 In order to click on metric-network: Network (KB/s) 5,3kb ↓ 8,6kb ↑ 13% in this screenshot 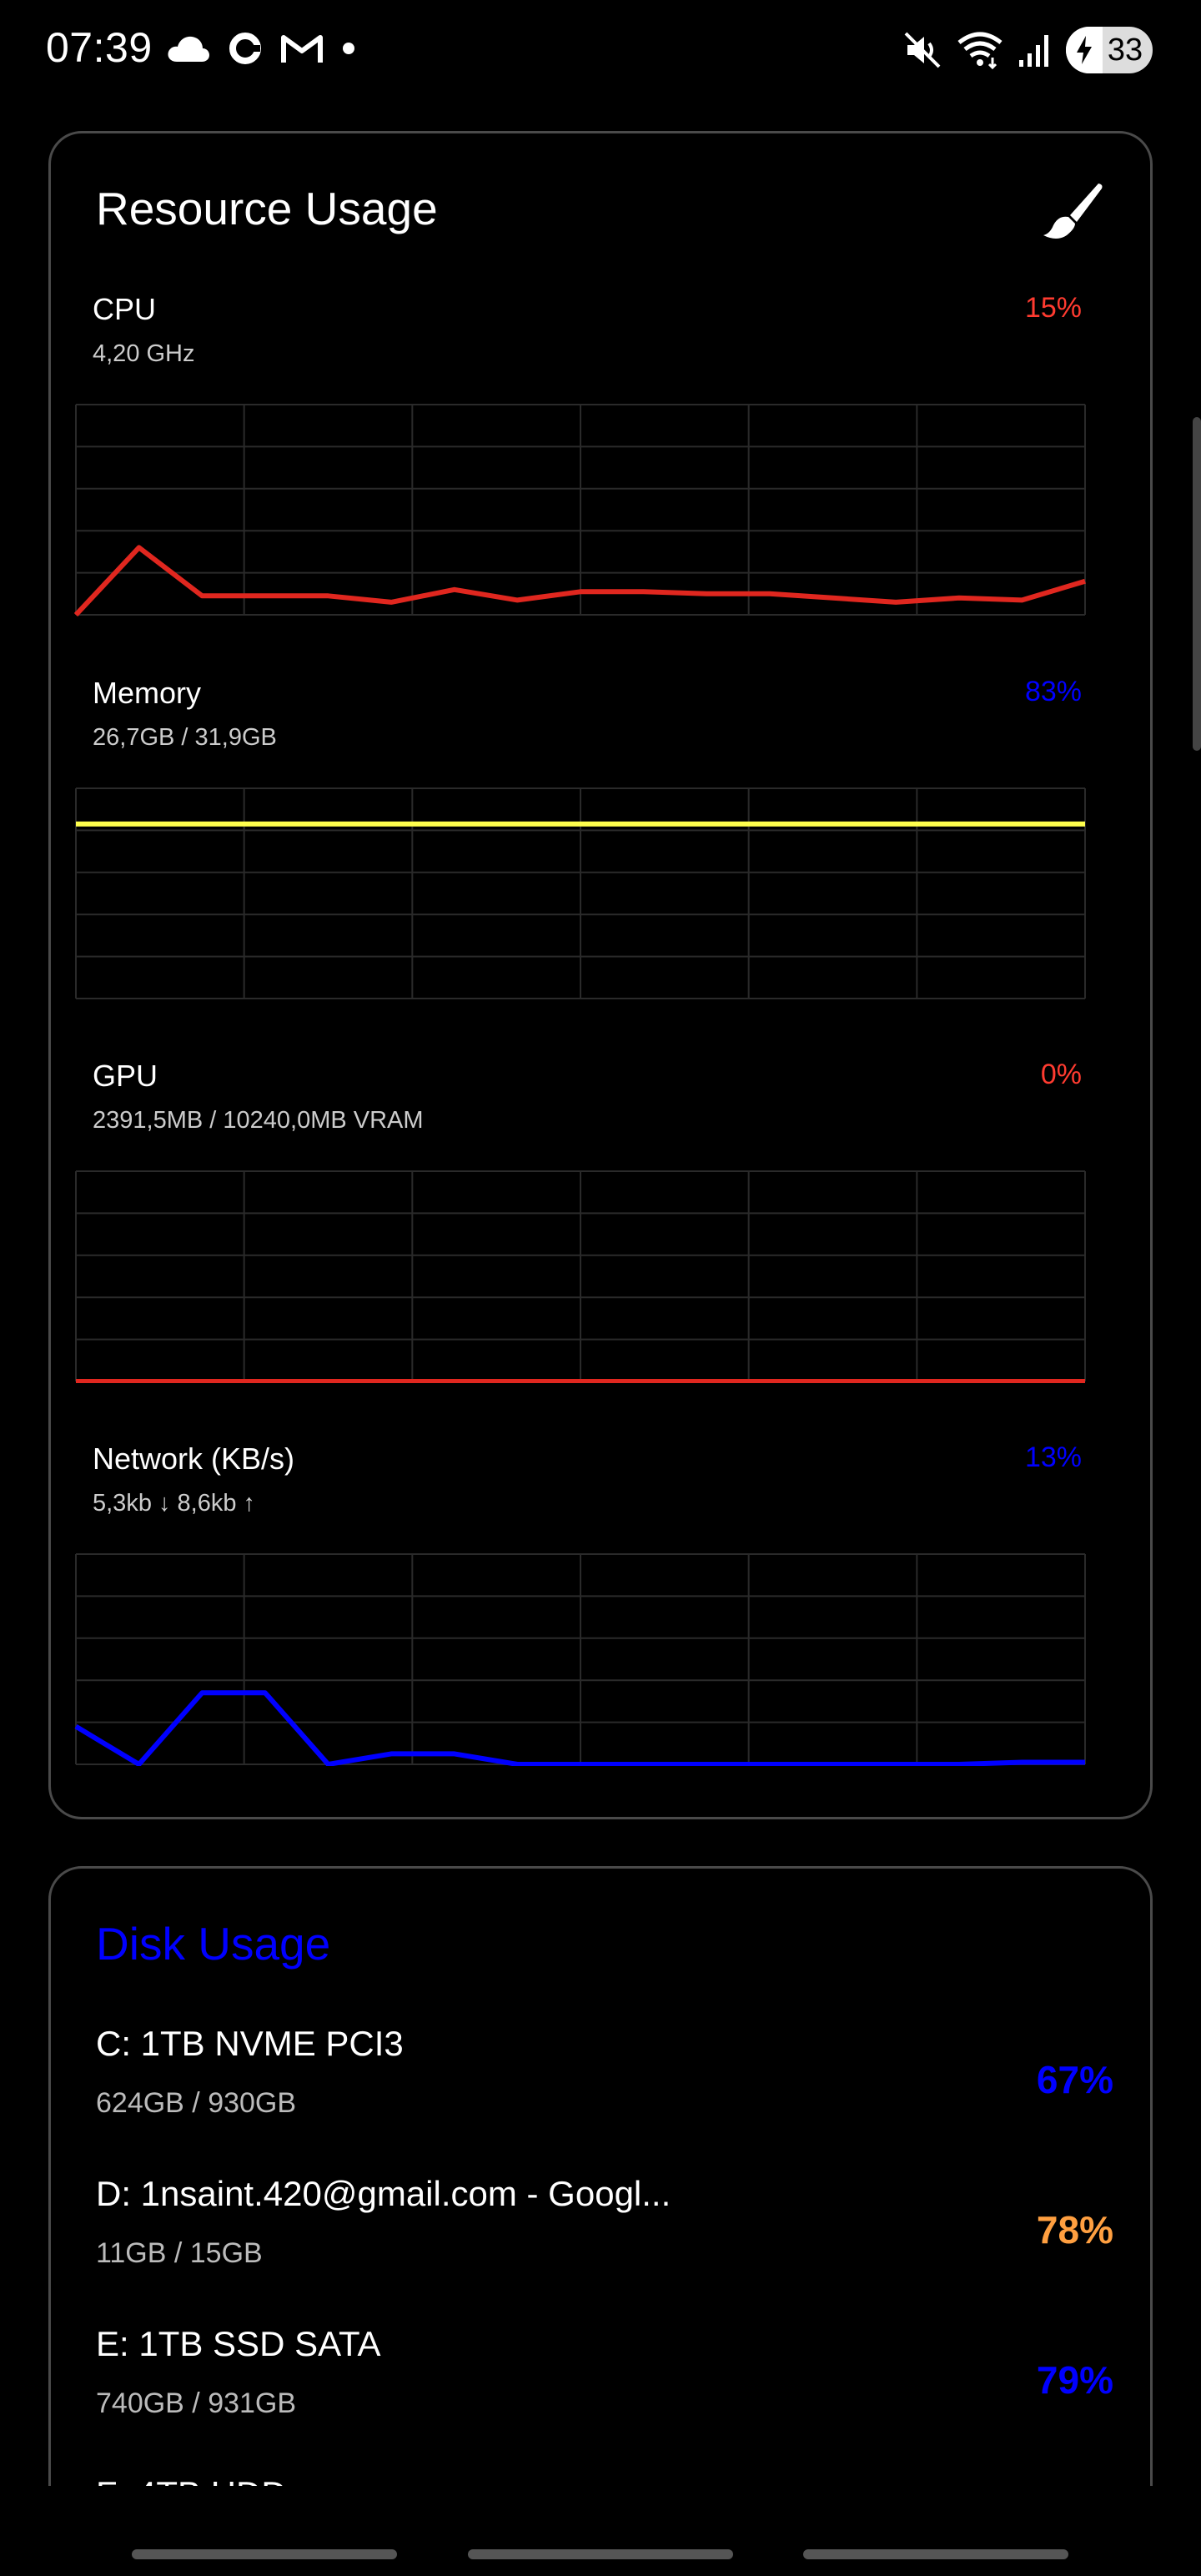, I will do `click(603, 1620)`.